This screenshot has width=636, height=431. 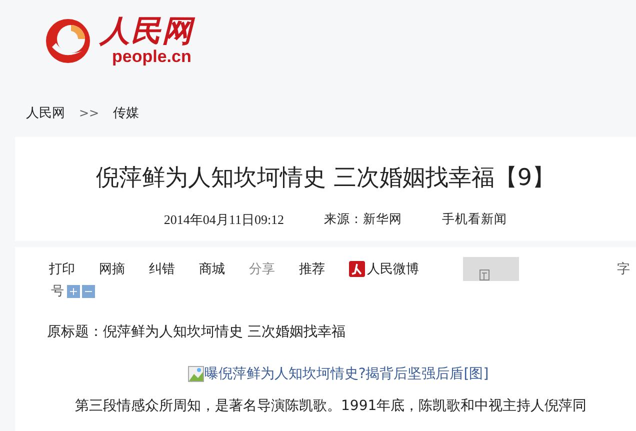 What do you see at coordinates (325, 178) in the screenshot?
I see `article-title: 倪萍鲜为人知坎坷情史 三次婚姻找幸福【9】` at bounding box center [325, 178].